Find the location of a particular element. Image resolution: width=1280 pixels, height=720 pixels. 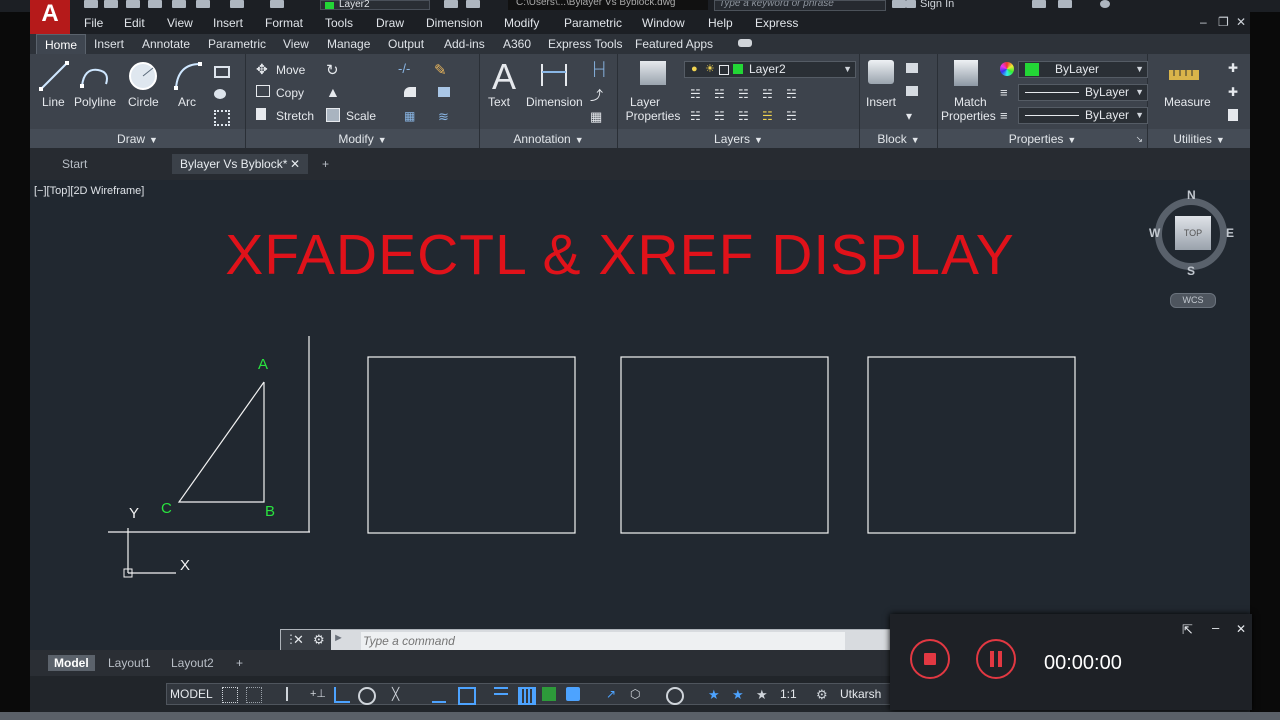

block-attribute-icon: ▾ is located at coordinates (909, 116).